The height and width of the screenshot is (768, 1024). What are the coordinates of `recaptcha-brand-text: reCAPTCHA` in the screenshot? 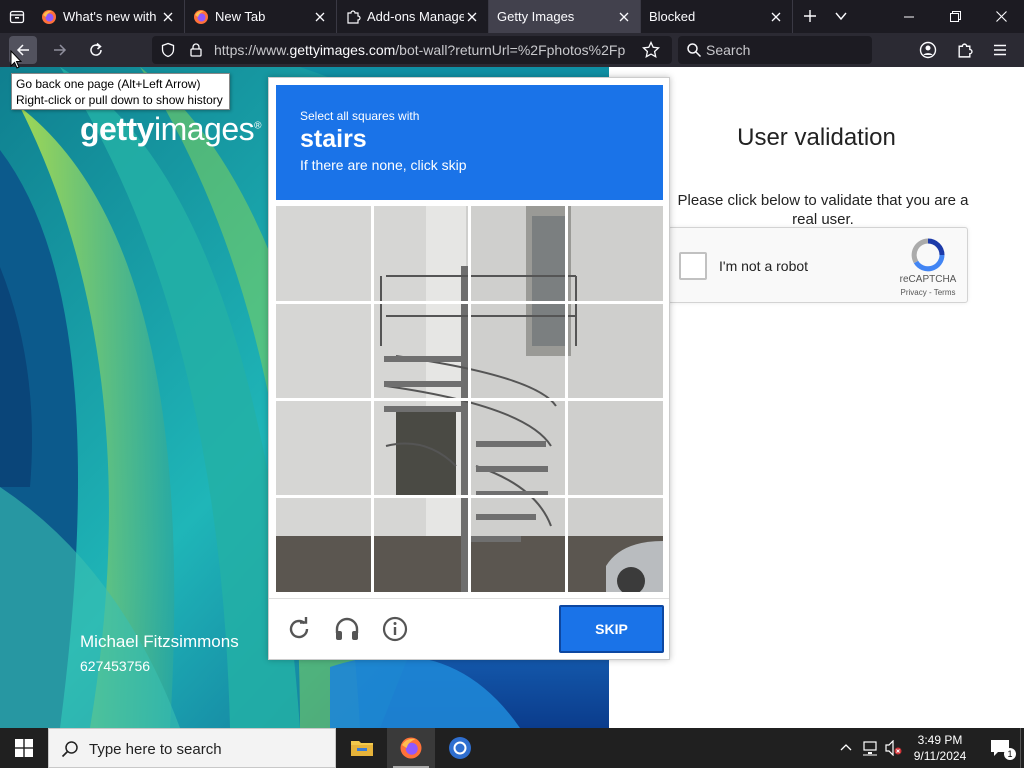 It's located at (928, 279).